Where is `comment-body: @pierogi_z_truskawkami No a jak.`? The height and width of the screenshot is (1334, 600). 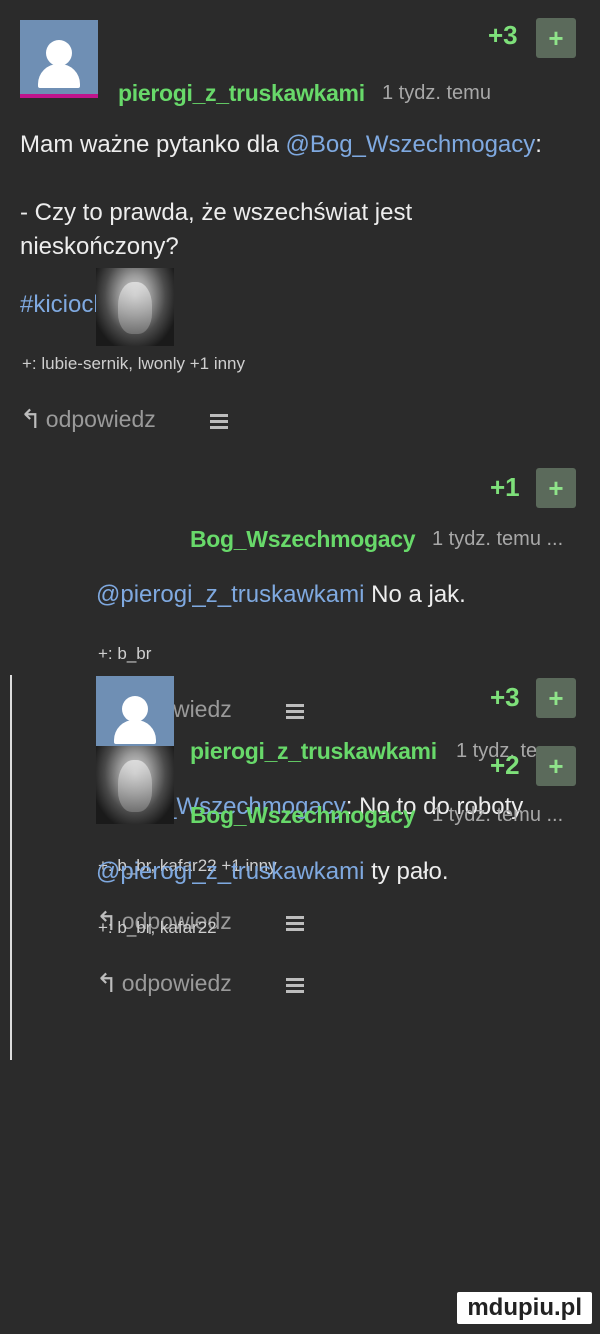 comment-body: @pierogi_z_truskawkami No a jak. is located at coordinates (341, 595).